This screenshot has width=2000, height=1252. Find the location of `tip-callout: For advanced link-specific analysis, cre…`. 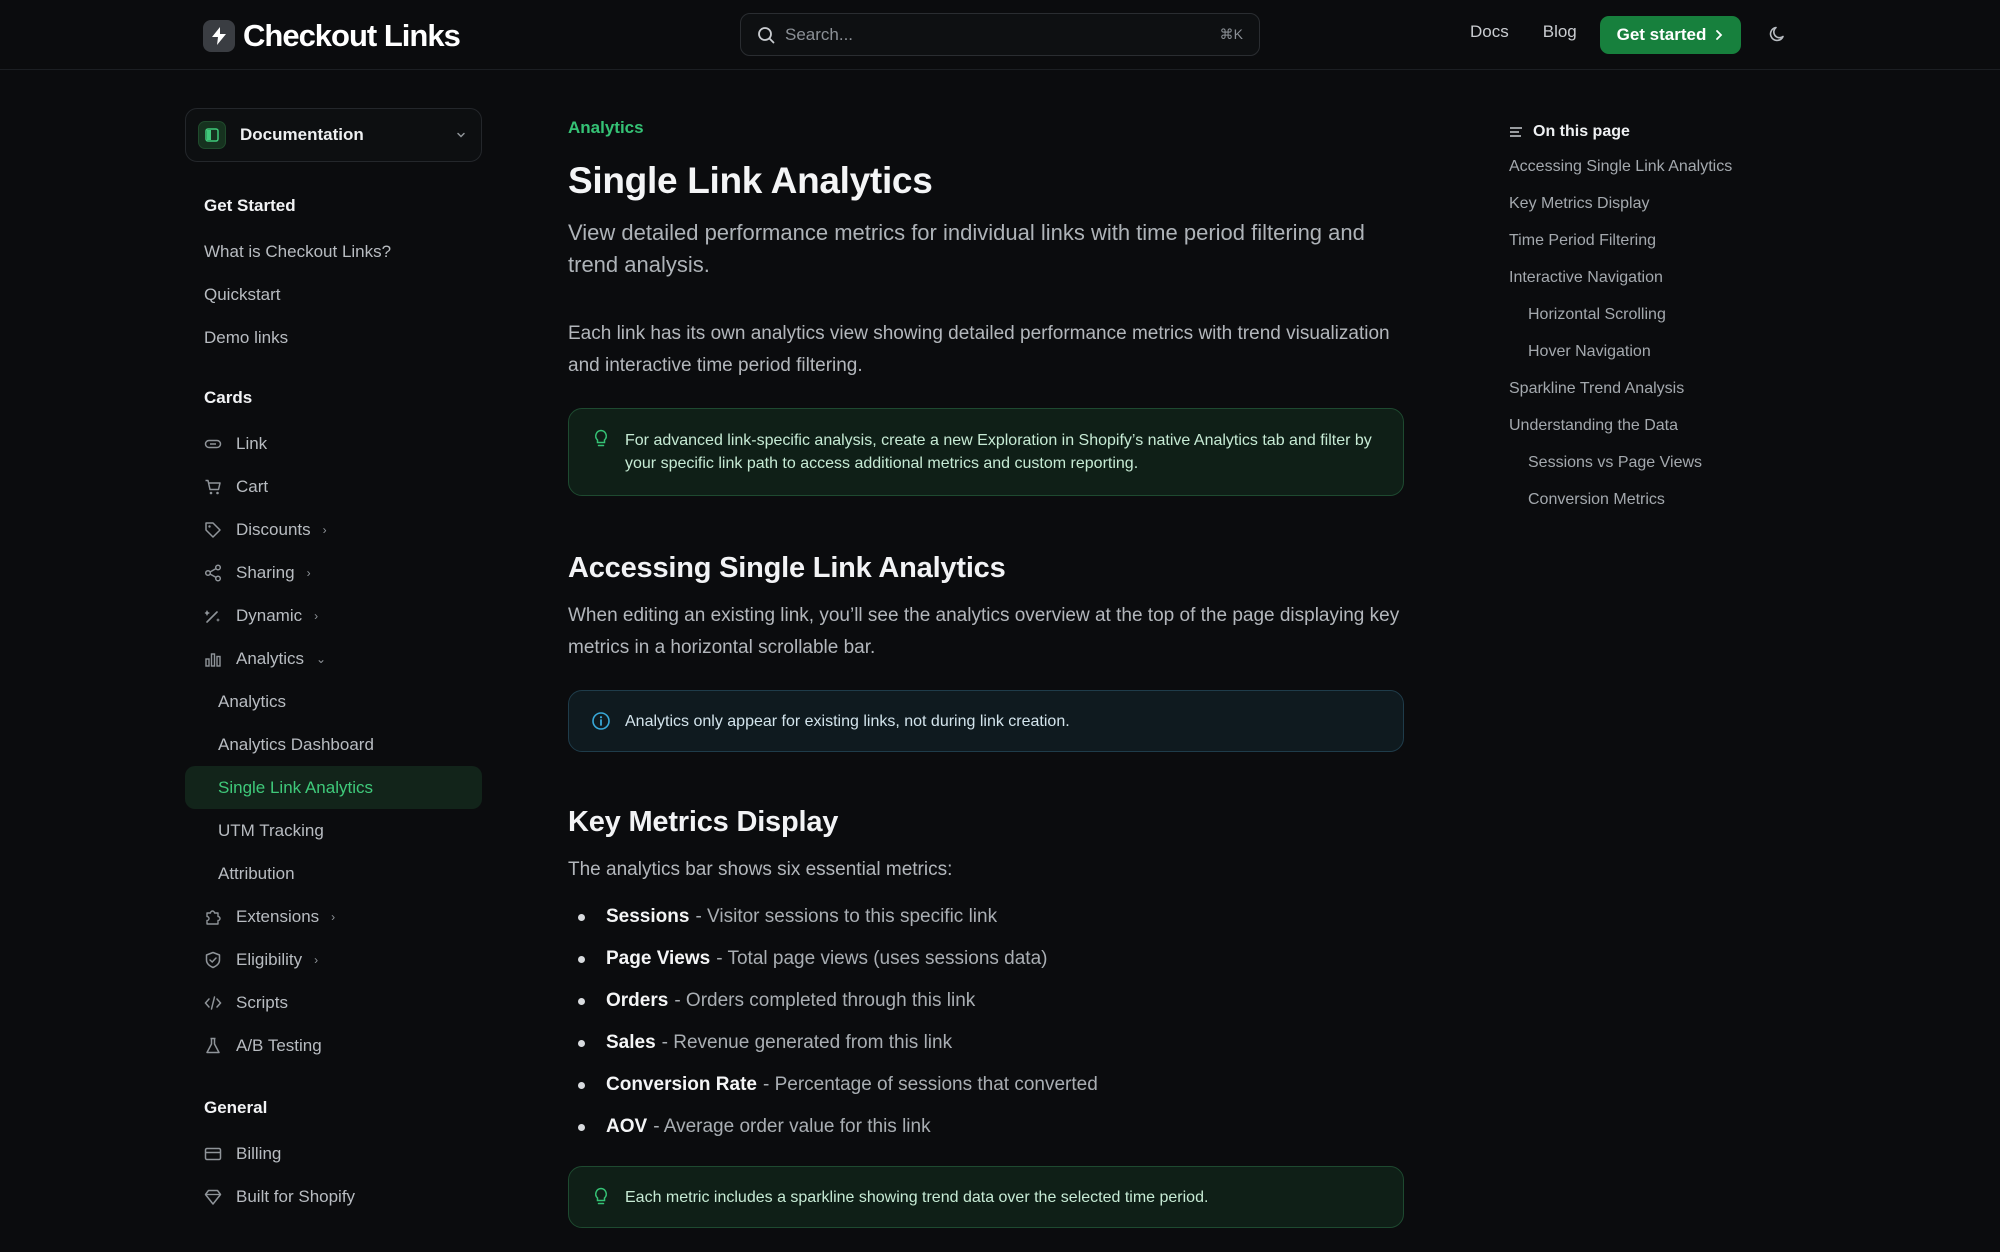

tip-callout: For advanced link-specific analysis, cre… is located at coordinates (986, 452).